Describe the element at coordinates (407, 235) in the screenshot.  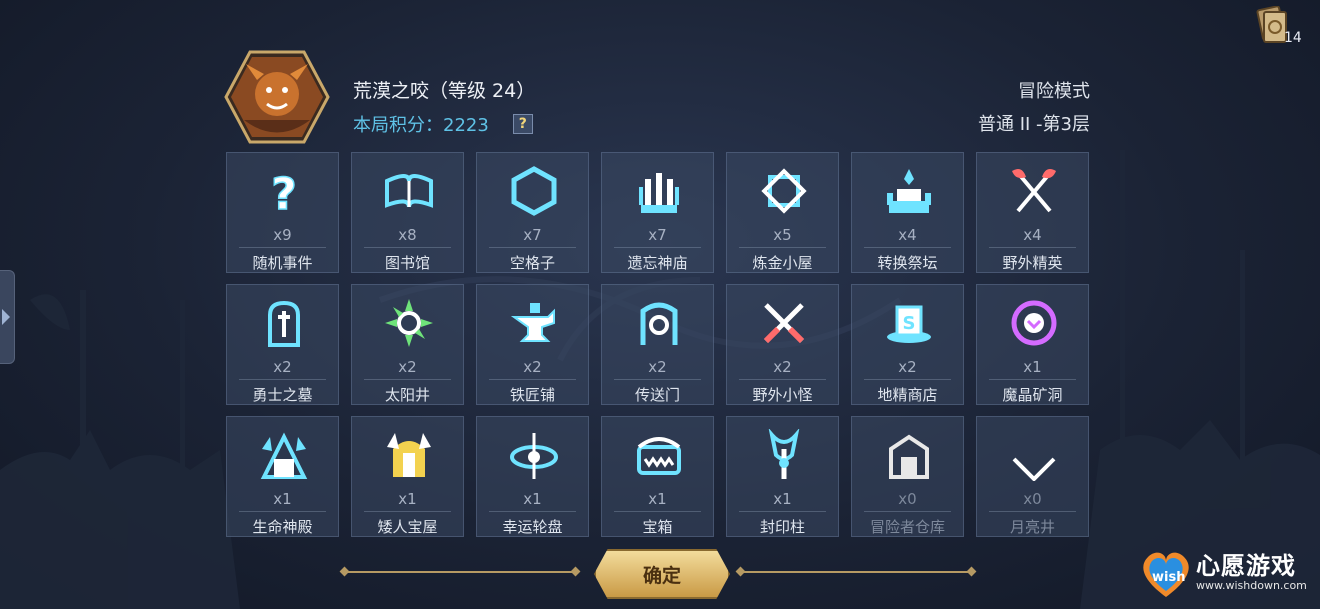
I see `tile-count: x8` at that location.